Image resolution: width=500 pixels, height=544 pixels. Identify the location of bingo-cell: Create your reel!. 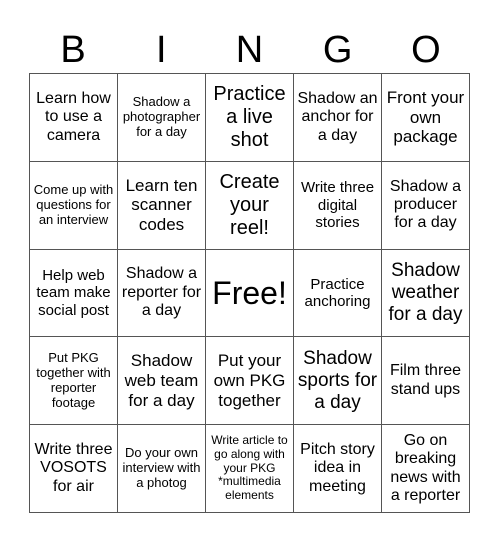
(250, 205).